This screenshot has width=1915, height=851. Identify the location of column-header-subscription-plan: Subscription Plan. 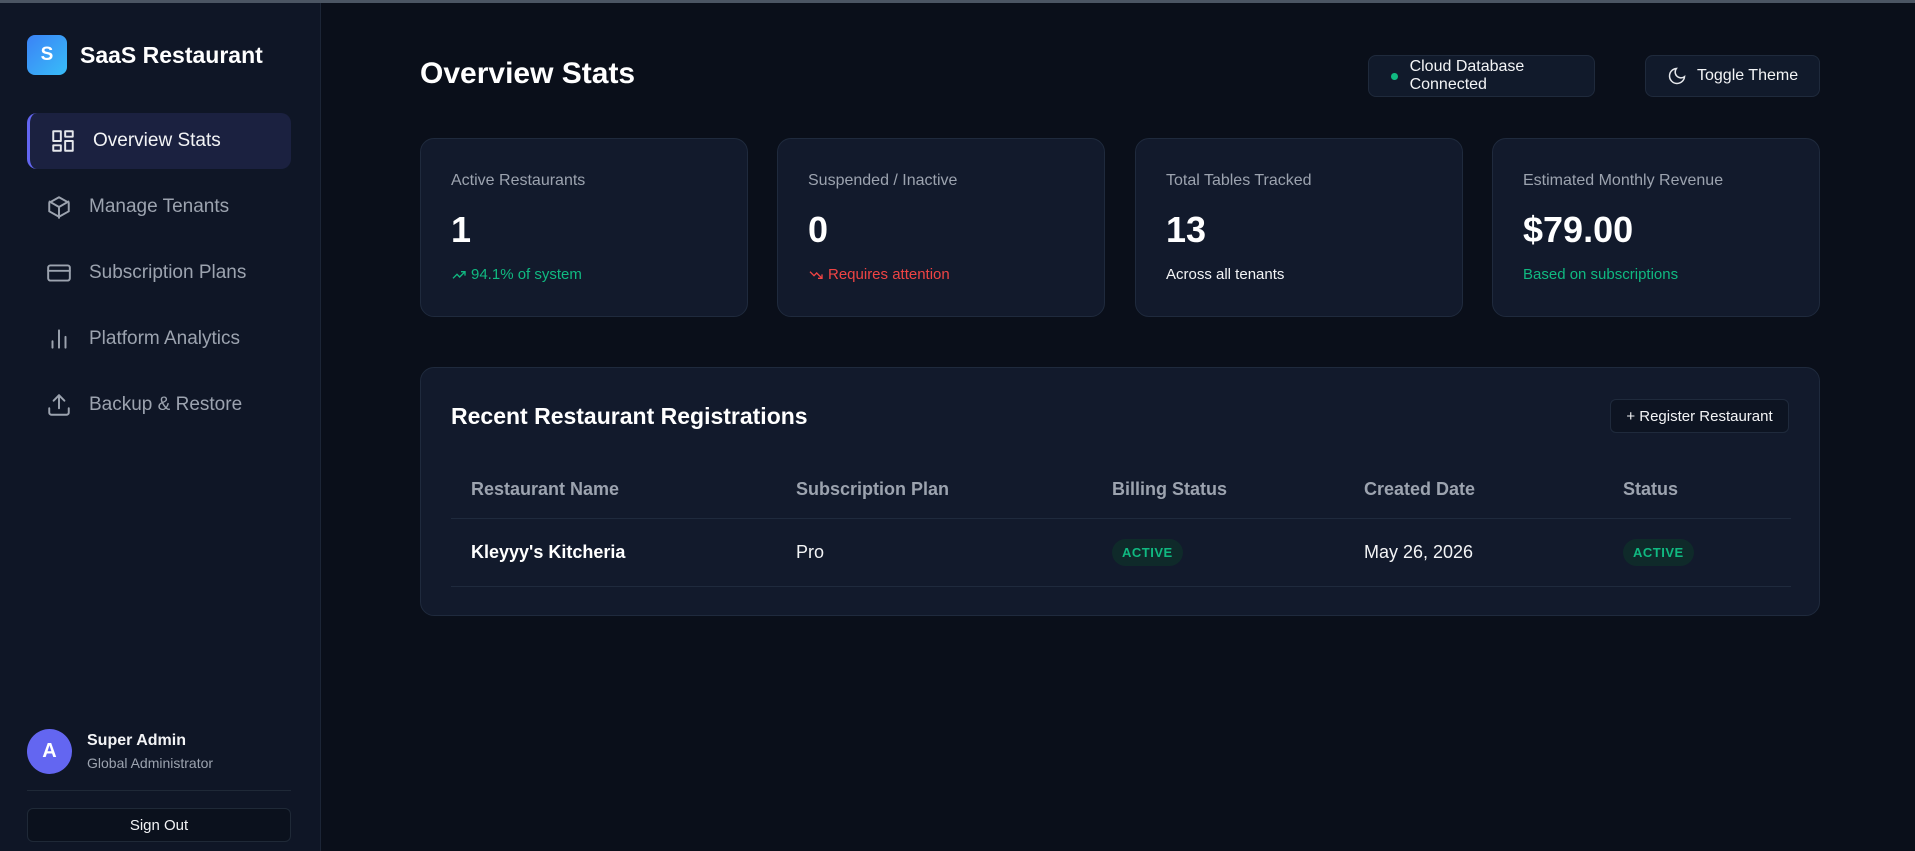
(934, 489).